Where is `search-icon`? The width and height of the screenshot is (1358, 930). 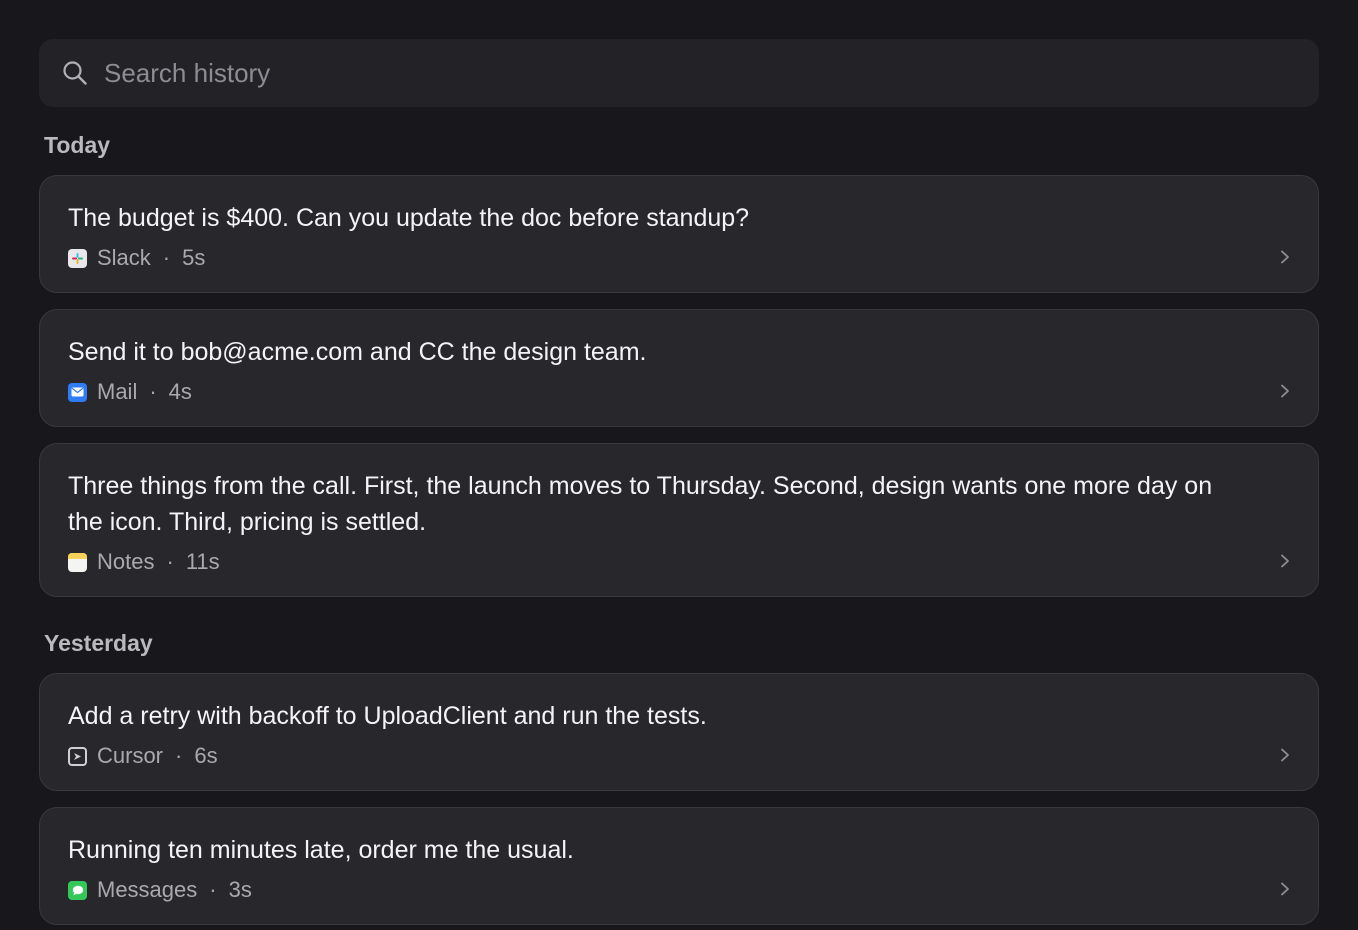
search-icon is located at coordinates (75, 73).